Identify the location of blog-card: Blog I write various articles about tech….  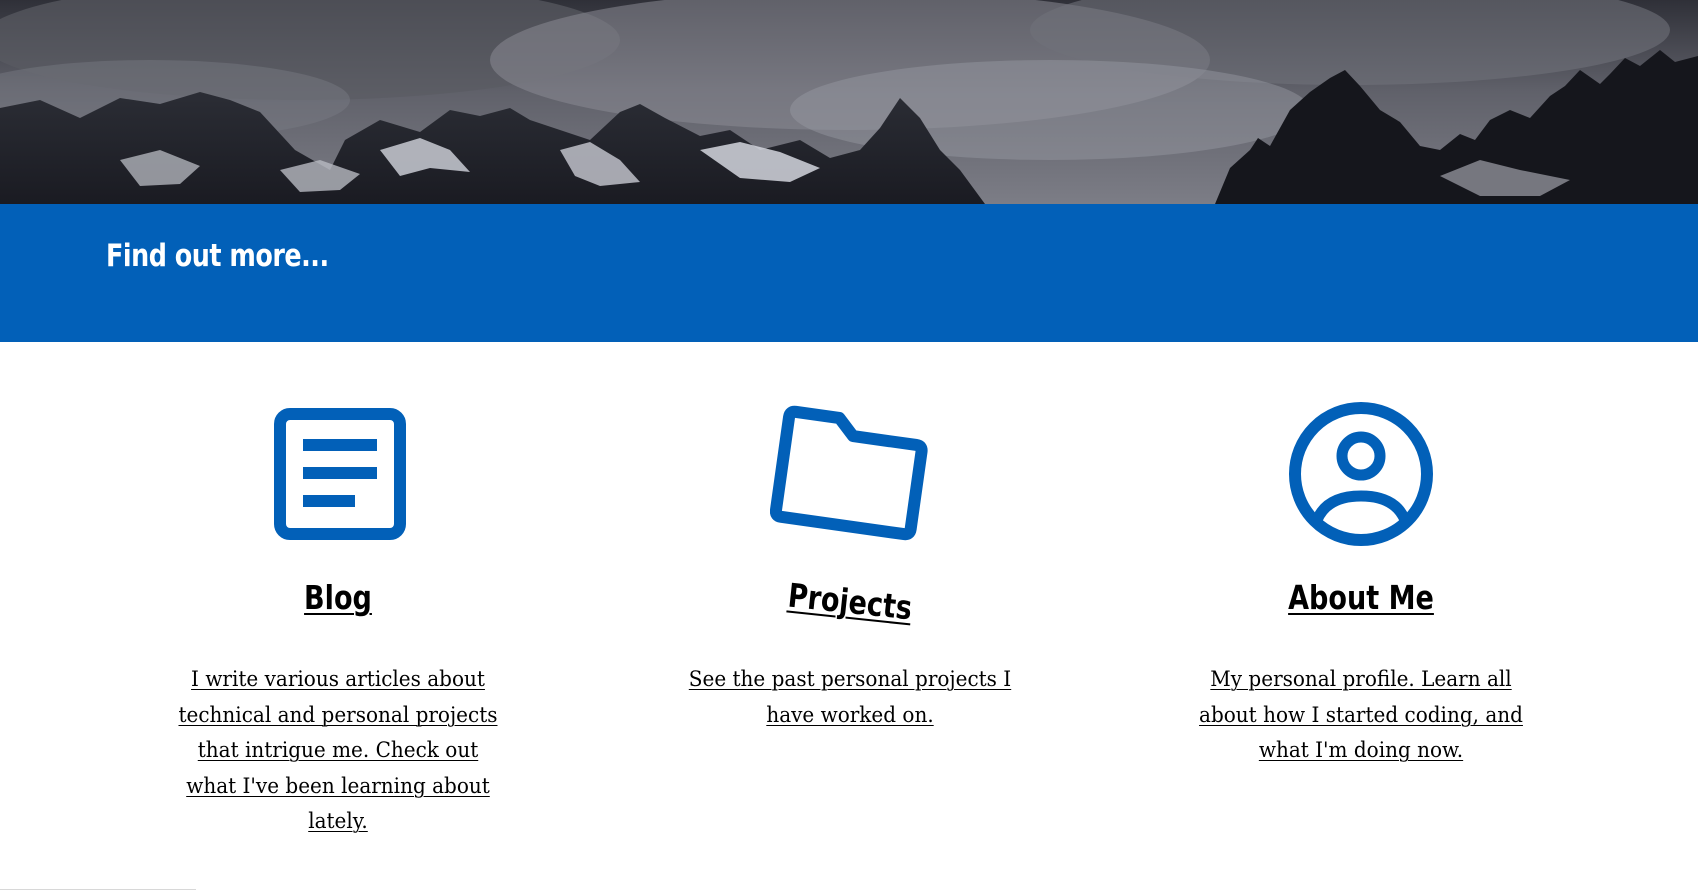
(338, 612).